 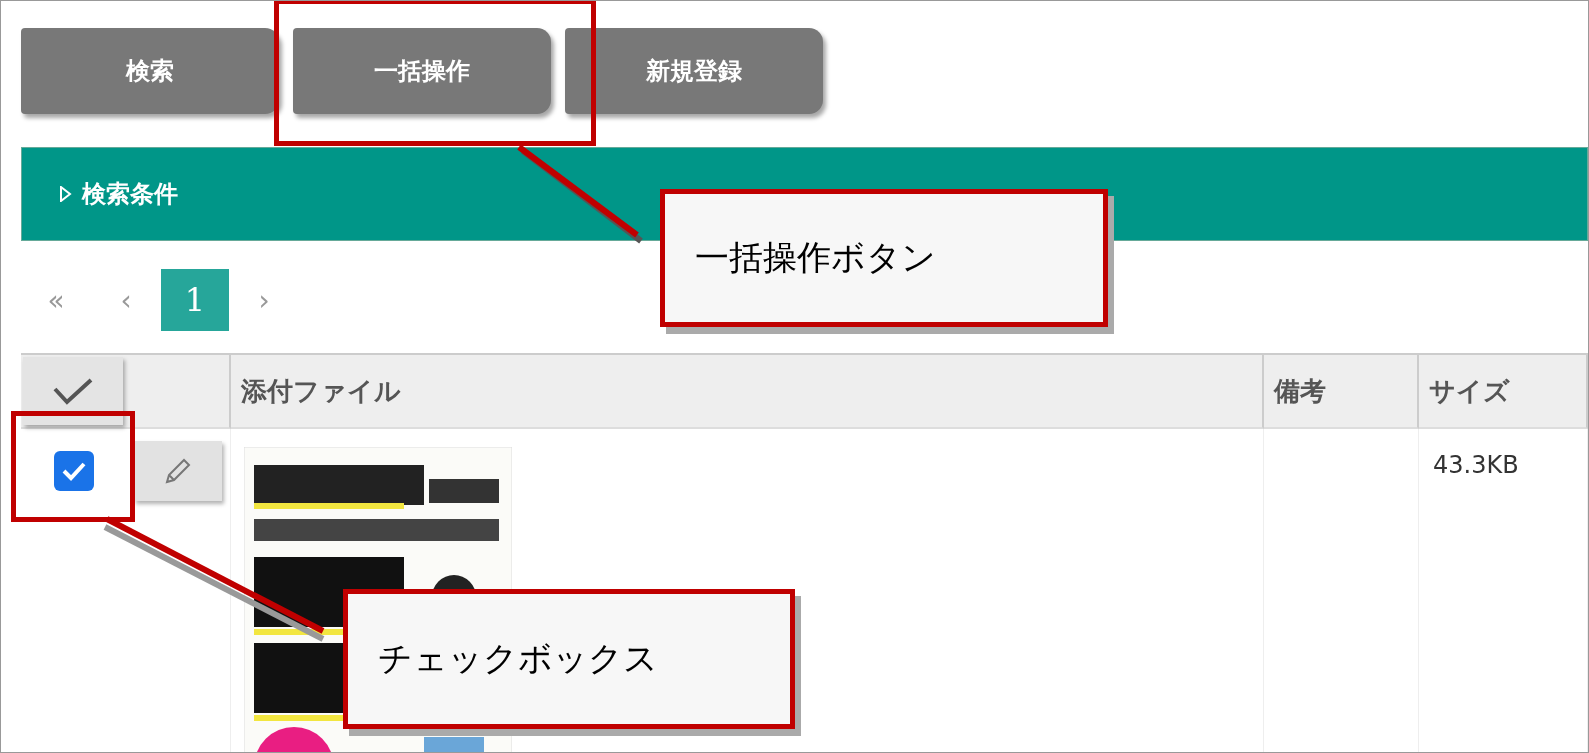 I want to click on page-button: 1, so click(x=195, y=300).